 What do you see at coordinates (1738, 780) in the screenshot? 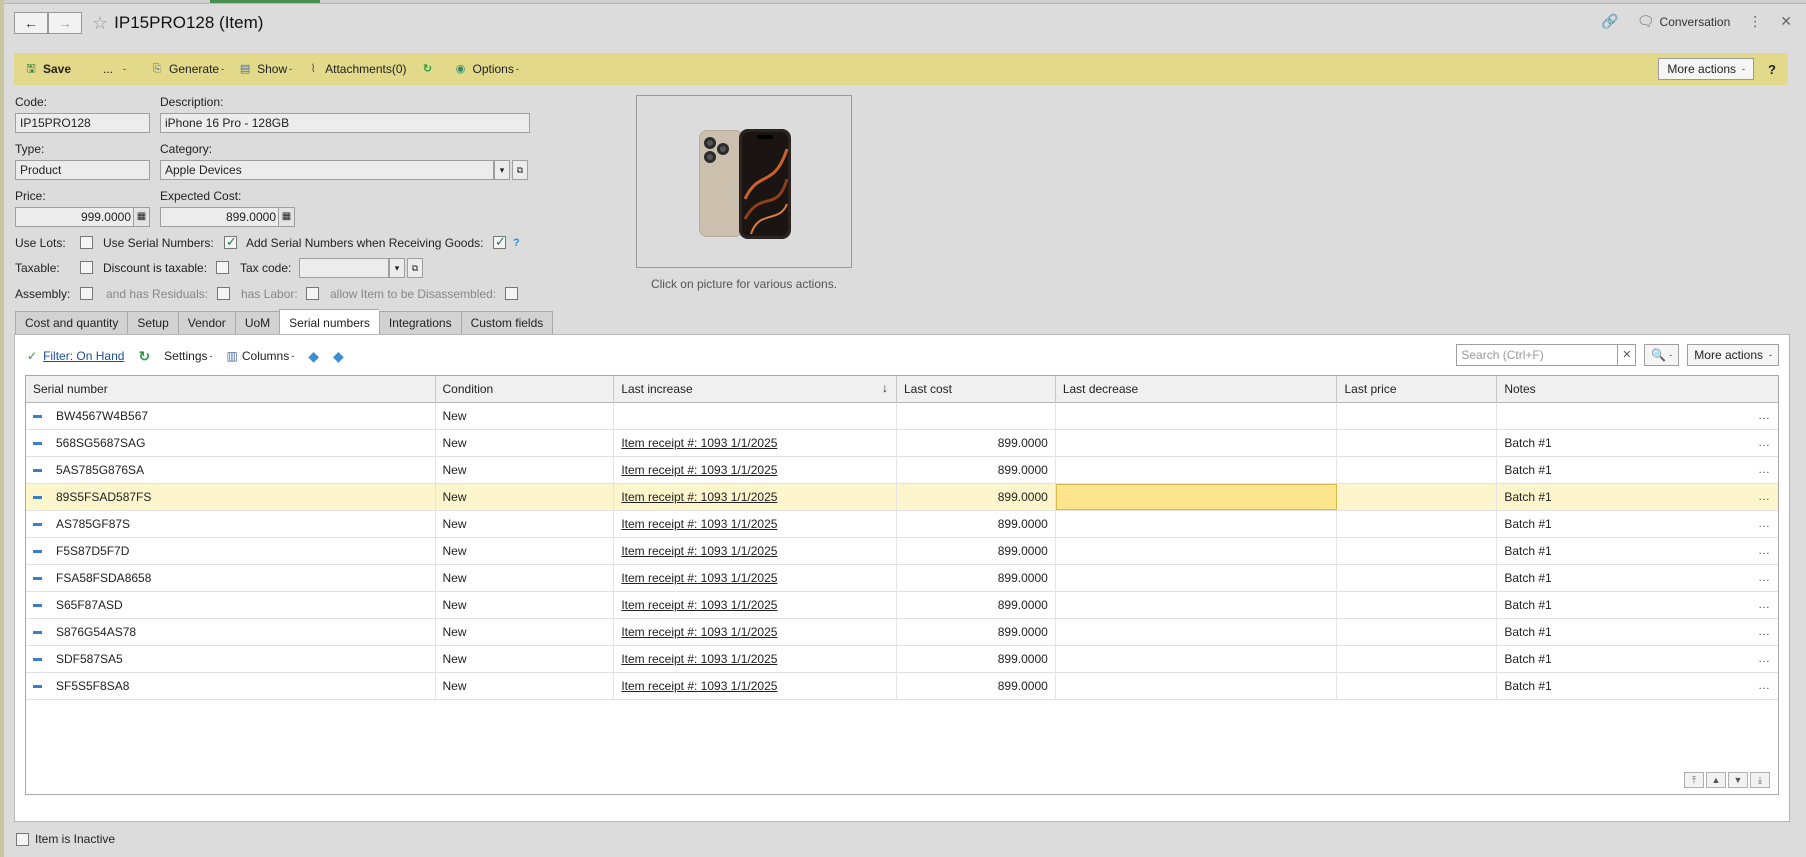
I see `next-page-icon: ▼` at bounding box center [1738, 780].